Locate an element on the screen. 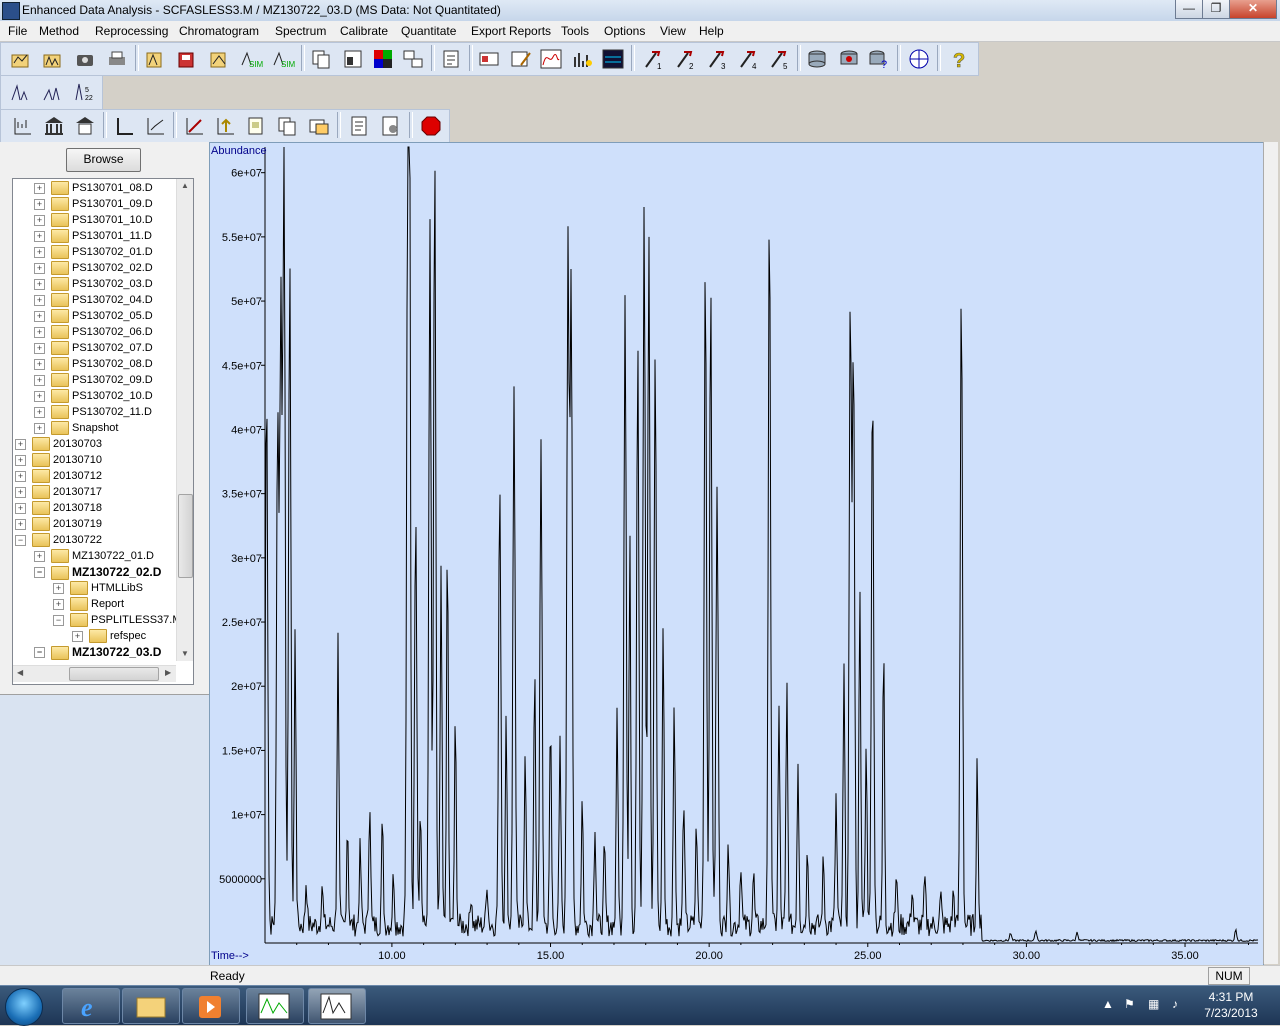 The width and height of the screenshot is (1280, 1026). select-peak-icon is located at coordinates (21, 92).